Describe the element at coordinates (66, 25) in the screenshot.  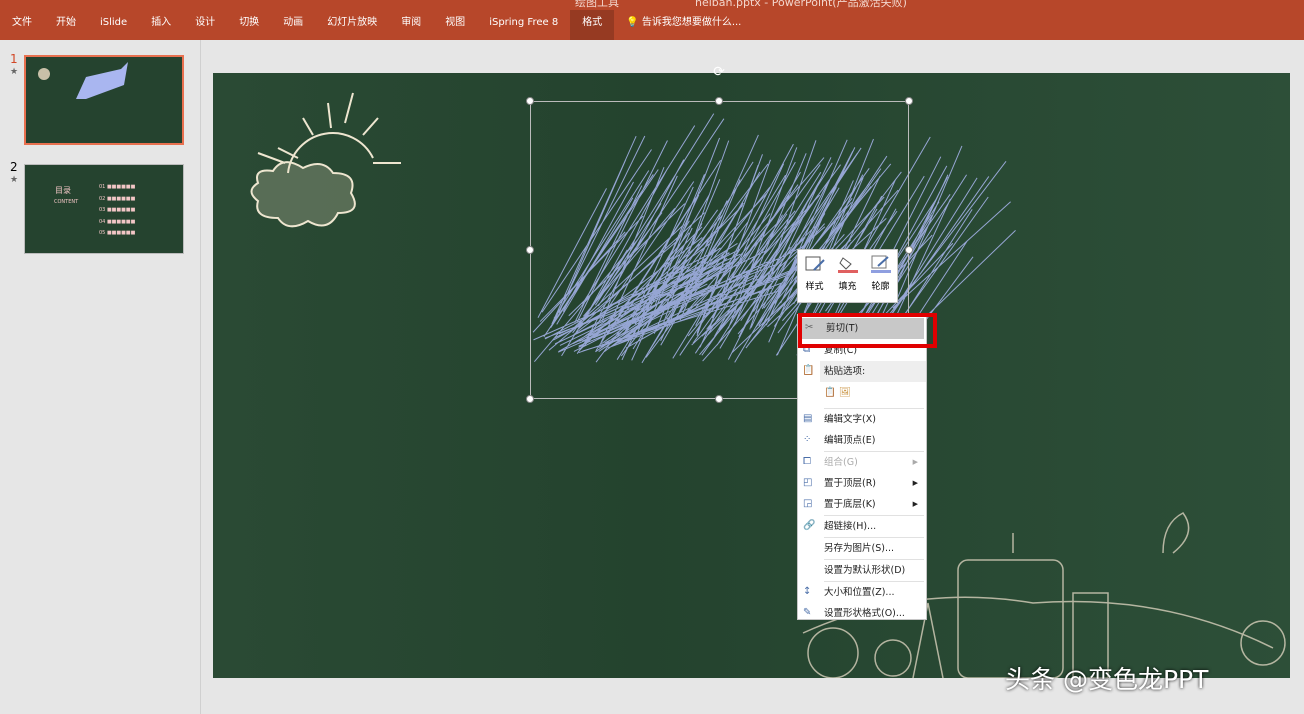
I see `tab-home: 开始` at that location.